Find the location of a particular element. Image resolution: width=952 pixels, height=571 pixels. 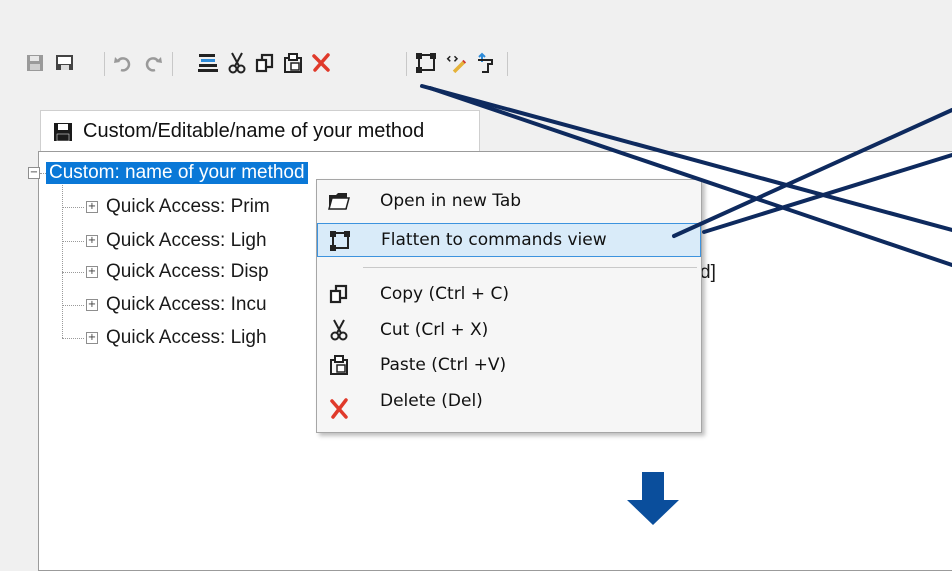

menu-item-copy: Copy (Ctrl + C) is located at coordinates (509, 294).